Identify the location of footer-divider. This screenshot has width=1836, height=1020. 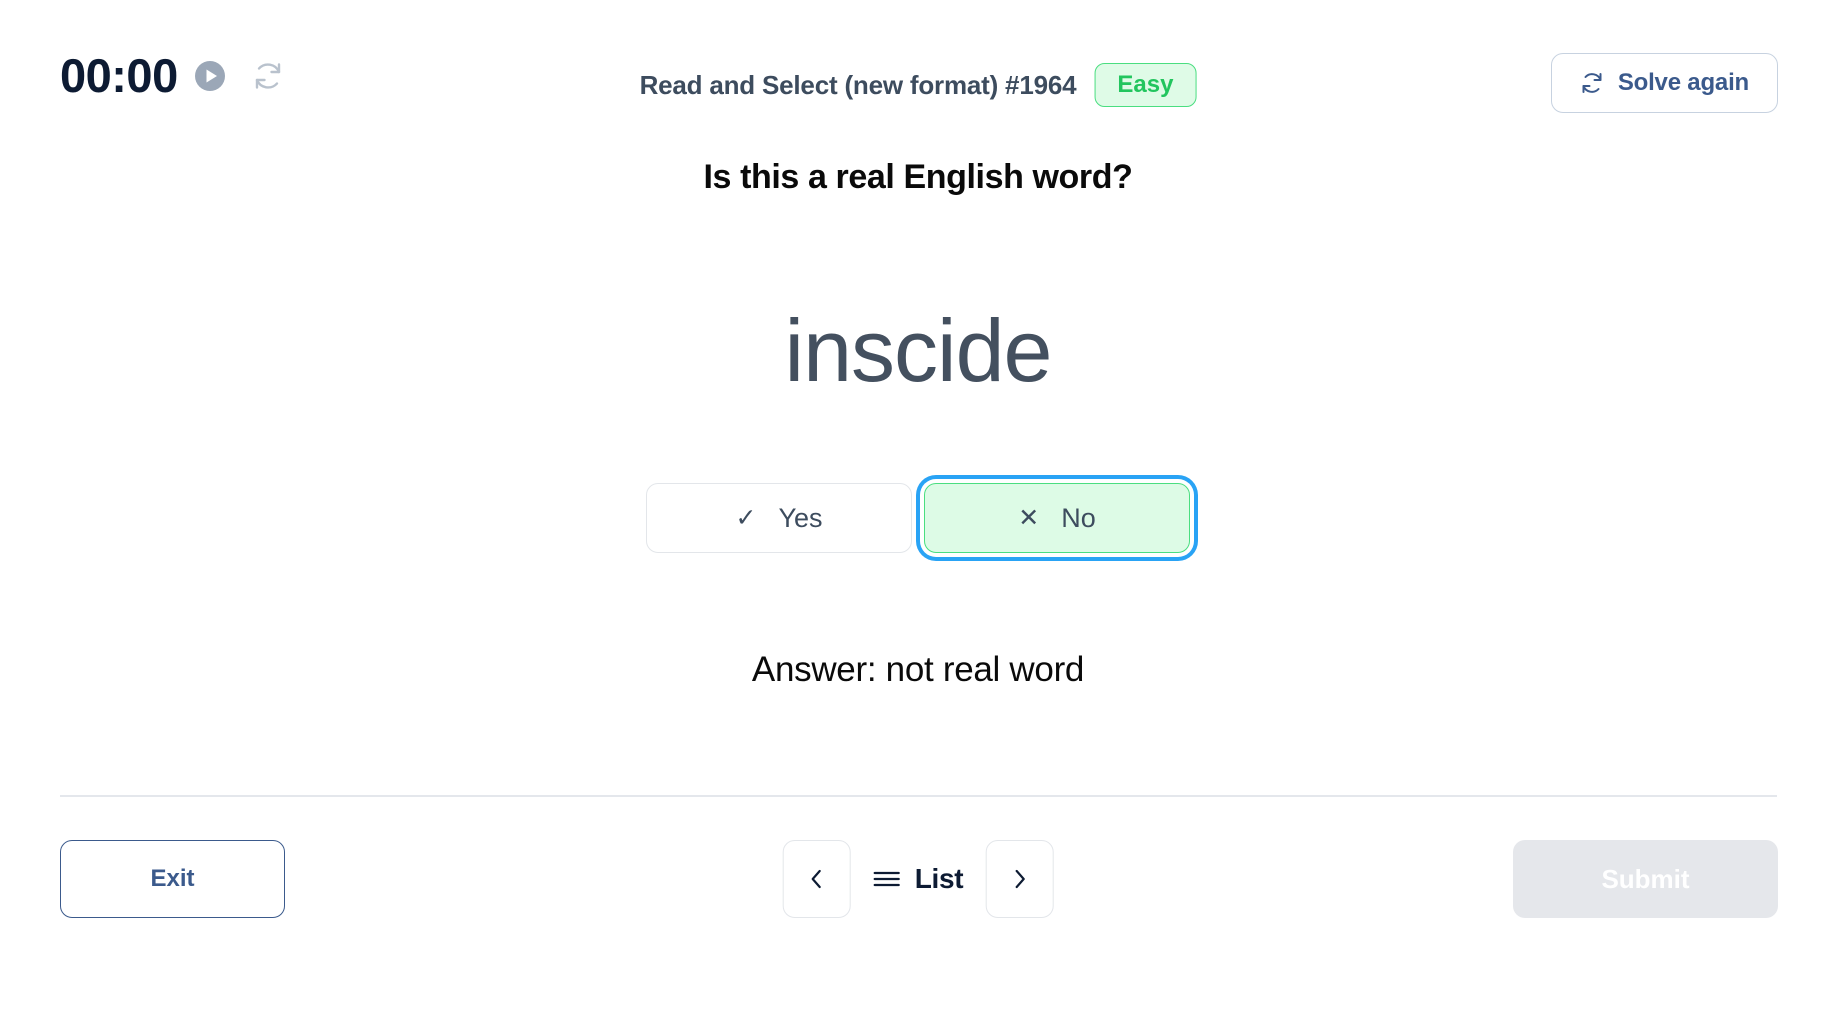
(918, 796).